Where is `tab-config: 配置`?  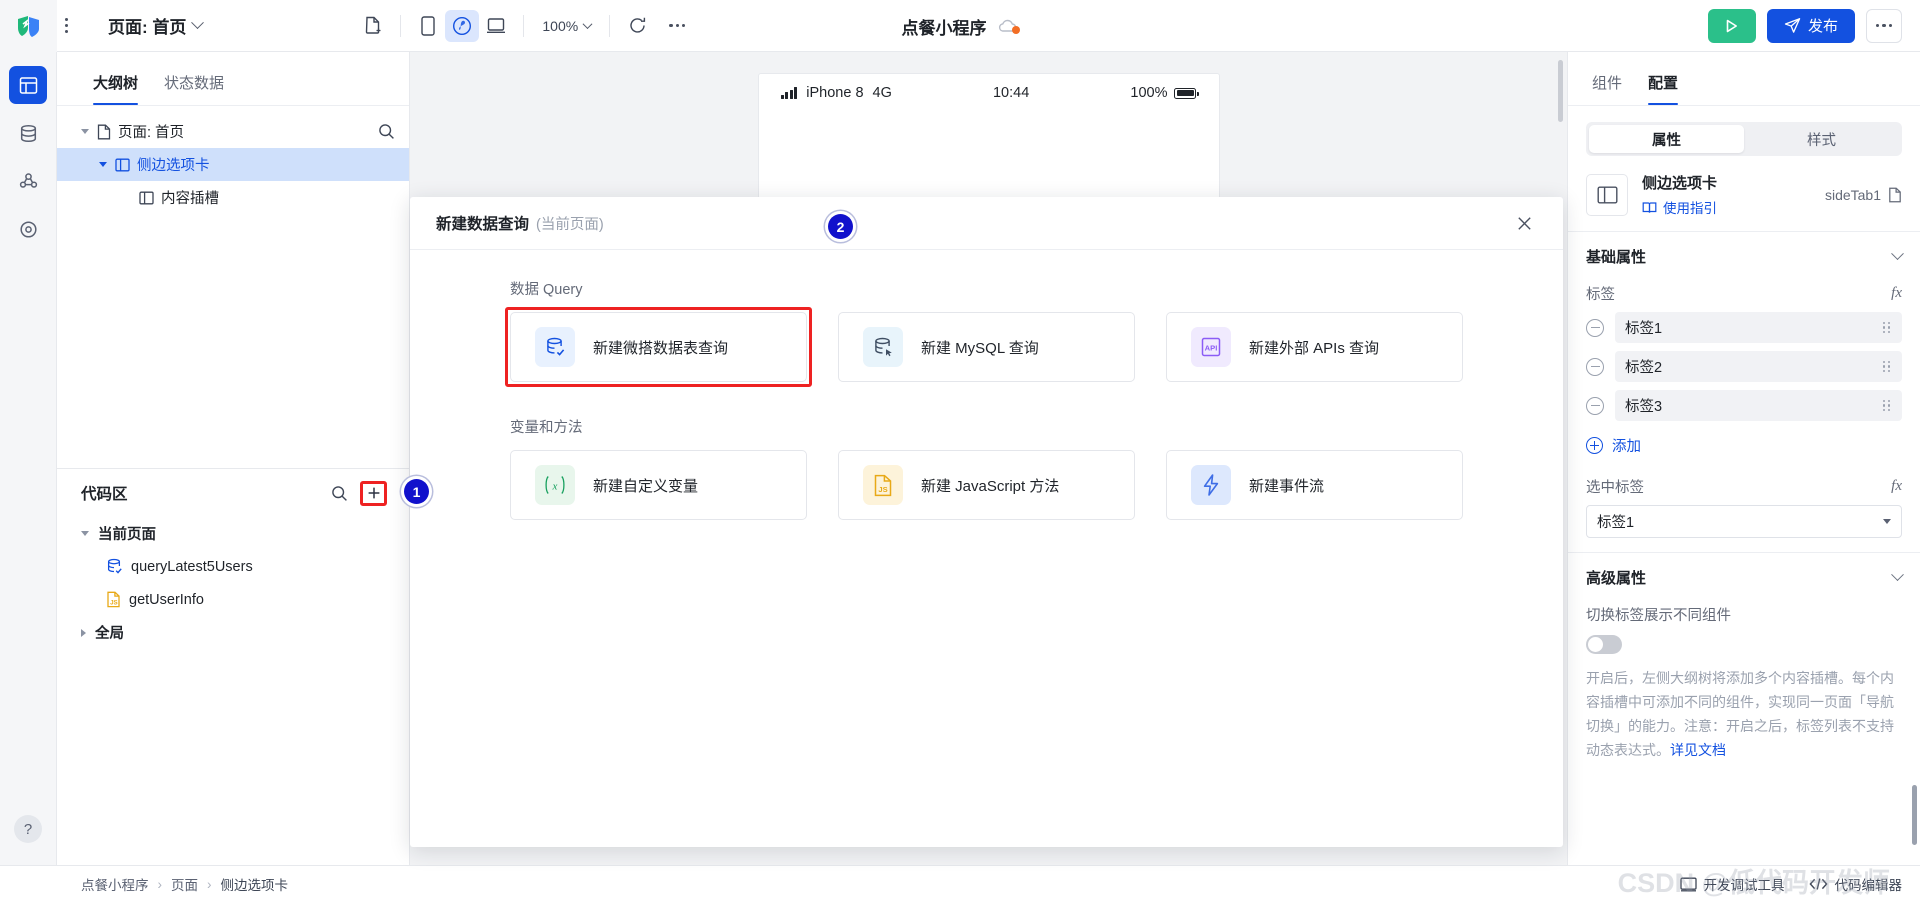 tab-config: 配置 is located at coordinates (1663, 88).